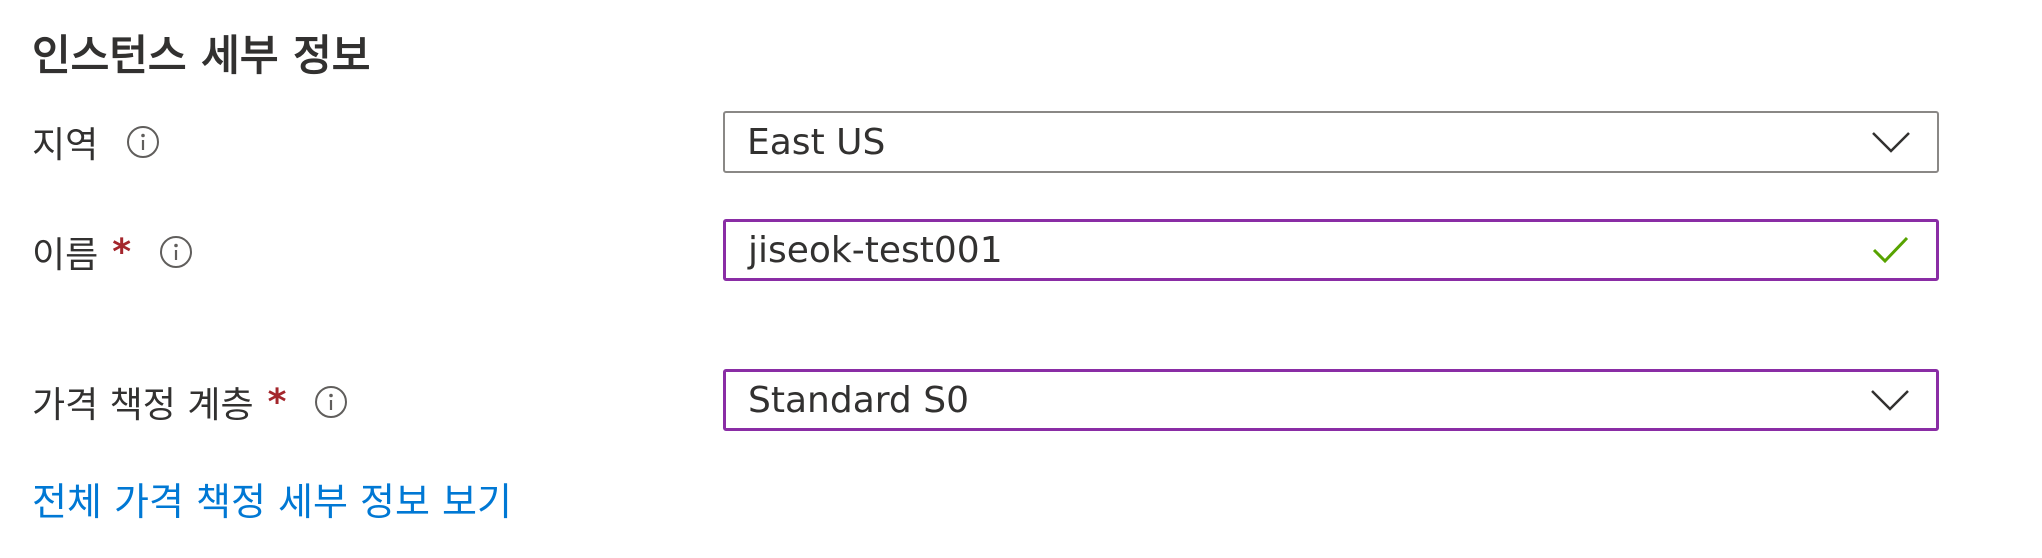 Image resolution: width=2042 pixels, height=558 pixels. What do you see at coordinates (1331, 142) in the screenshot?
I see `region-dropdown: East US` at bounding box center [1331, 142].